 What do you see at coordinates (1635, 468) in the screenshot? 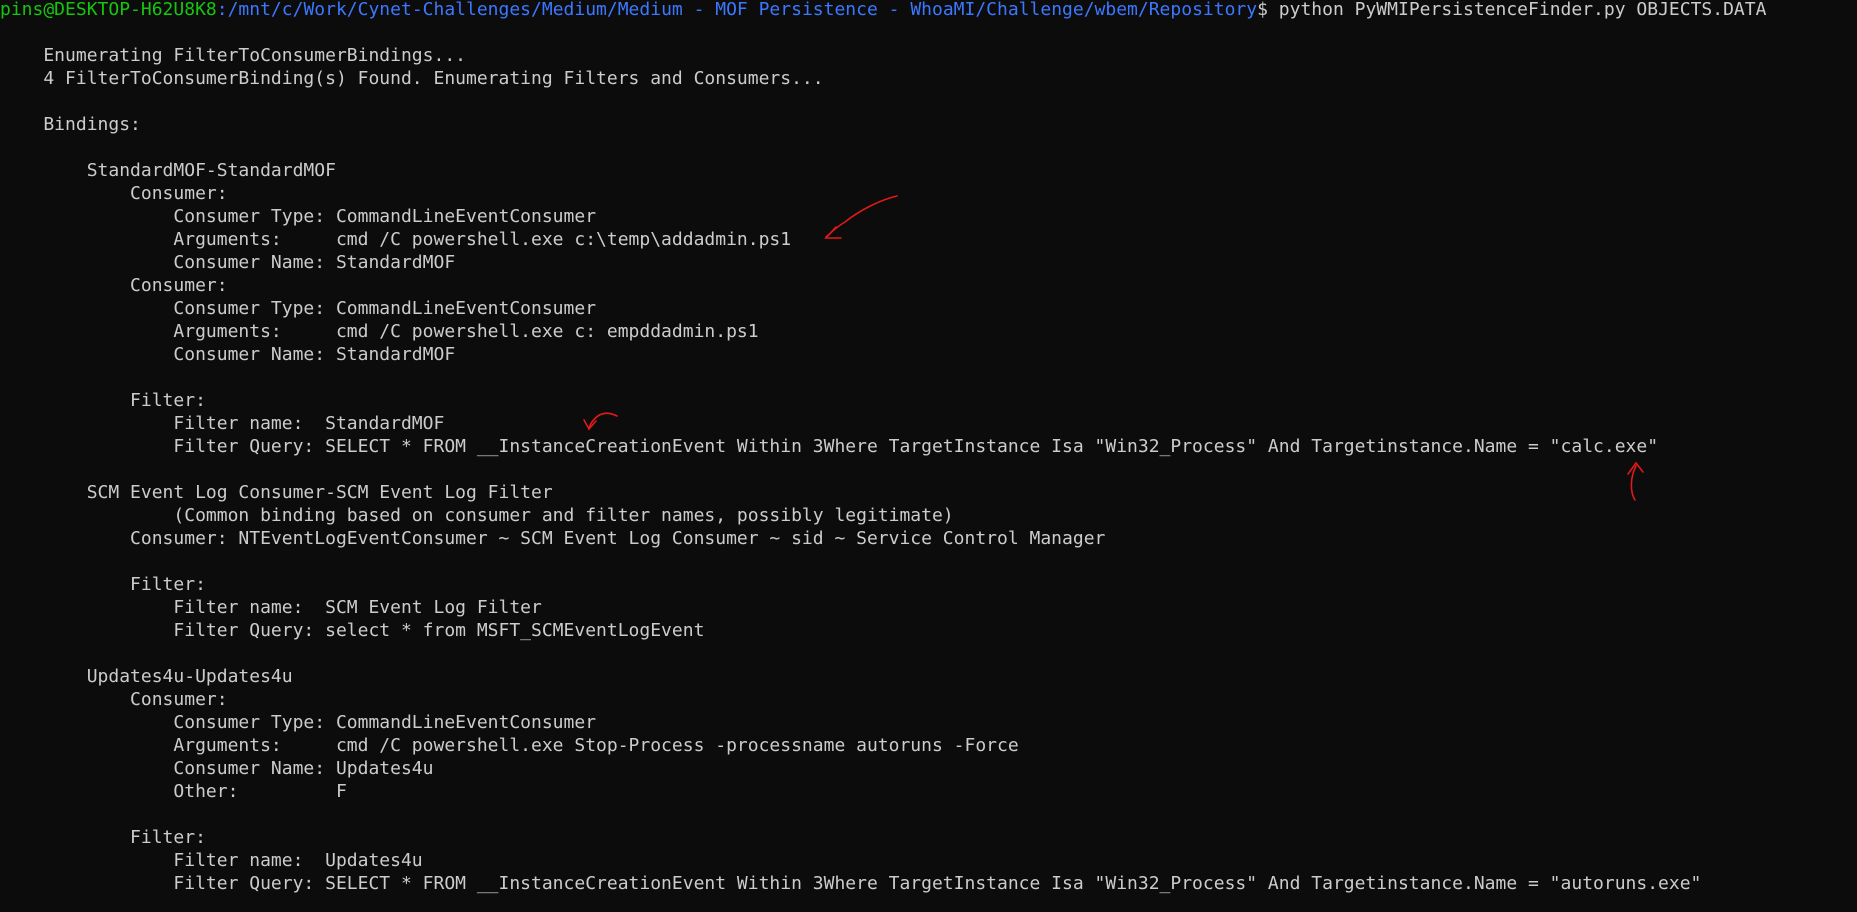
I see `annotation-arrow-calc-head` at bounding box center [1635, 468].